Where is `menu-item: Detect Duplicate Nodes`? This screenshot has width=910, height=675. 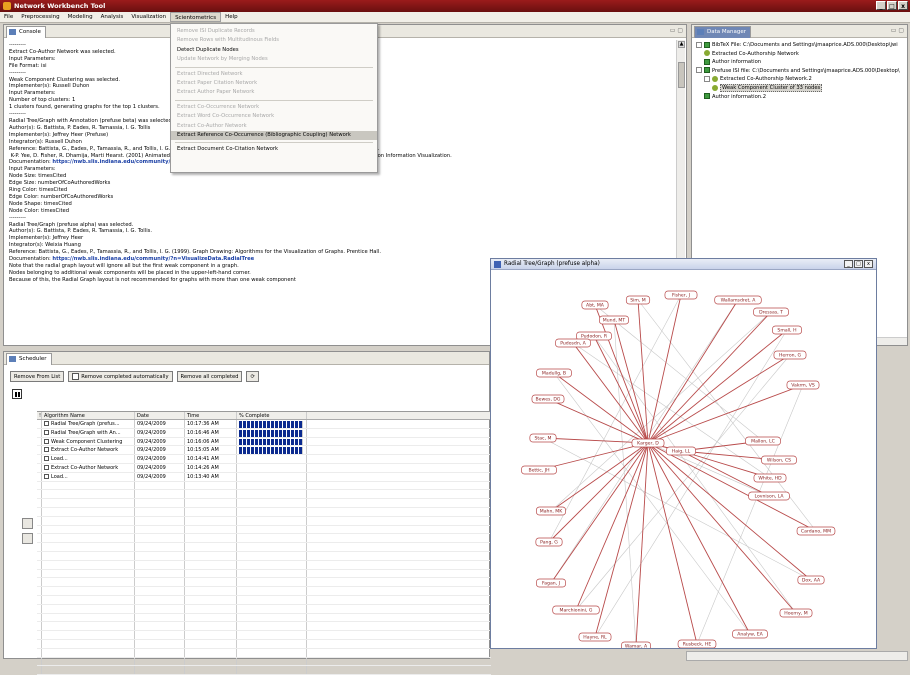
menu-item: Detect Duplicate Nodes is located at coordinates (274, 50).